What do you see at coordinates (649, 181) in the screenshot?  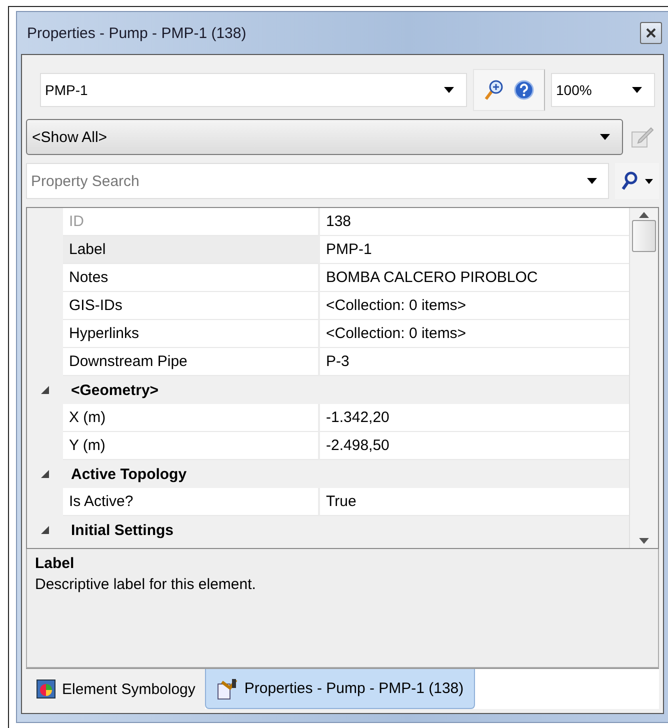 I see `caret-icon` at bounding box center [649, 181].